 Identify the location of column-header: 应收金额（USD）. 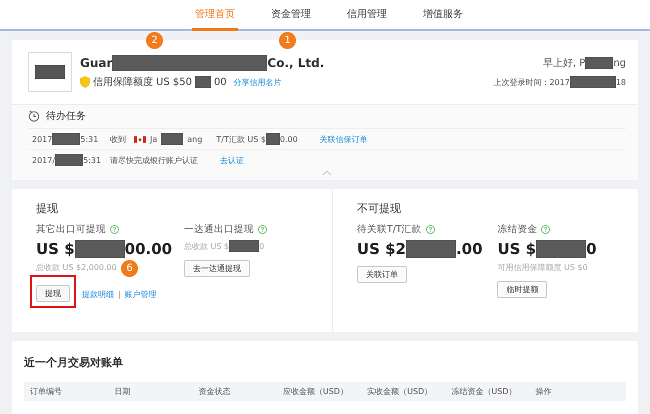
(315, 391).